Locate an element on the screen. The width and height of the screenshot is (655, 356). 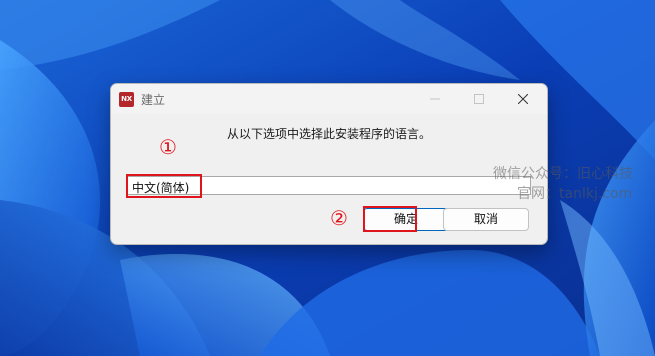
maximize-icon is located at coordinates (479, 99).